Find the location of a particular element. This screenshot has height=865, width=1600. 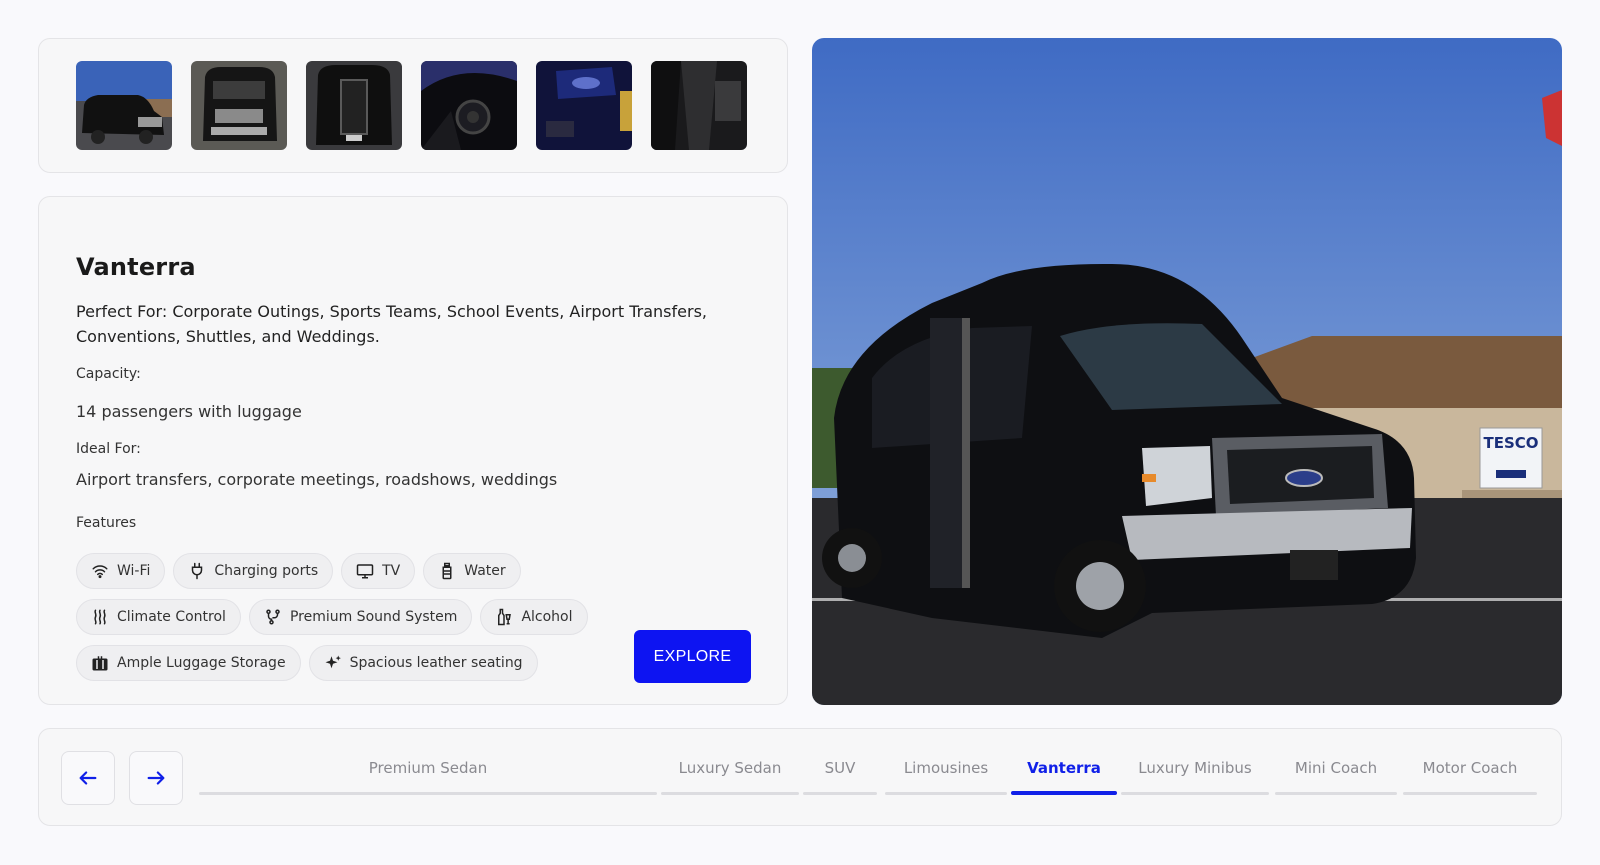

feature-chip-sound: Premium Sound System is located at coordinates (360, 617).